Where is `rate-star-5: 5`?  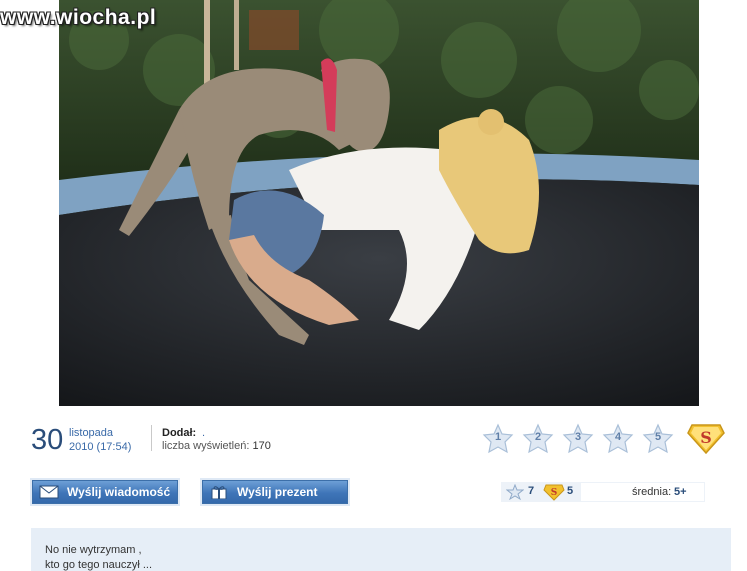 rate-star-5: 5 is located at coordinates (658, 439).